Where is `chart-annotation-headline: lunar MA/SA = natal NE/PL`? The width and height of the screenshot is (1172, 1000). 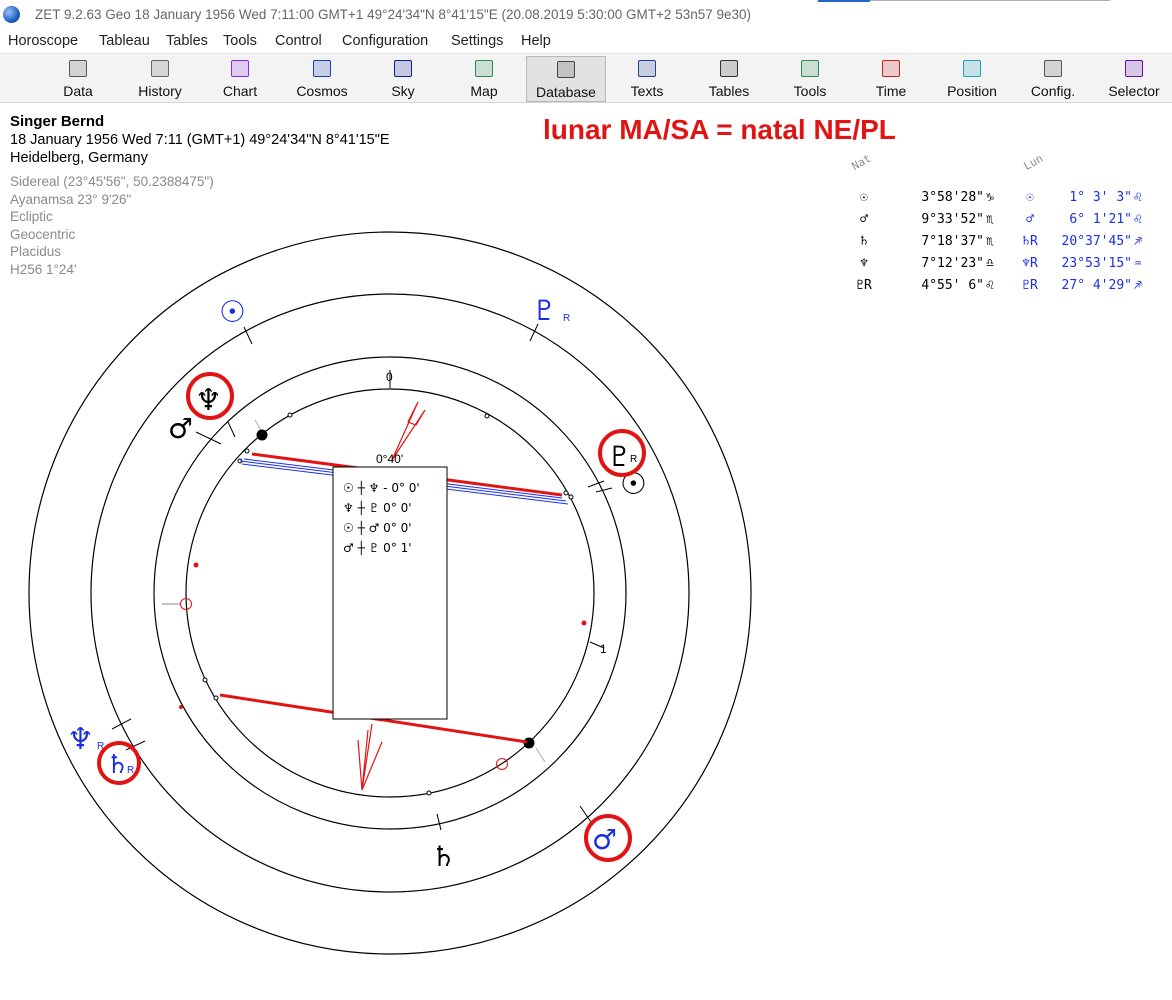 chart-annotation-headline: lunar MA/SA = natal NE/PL is located at coordinates (719, 129).